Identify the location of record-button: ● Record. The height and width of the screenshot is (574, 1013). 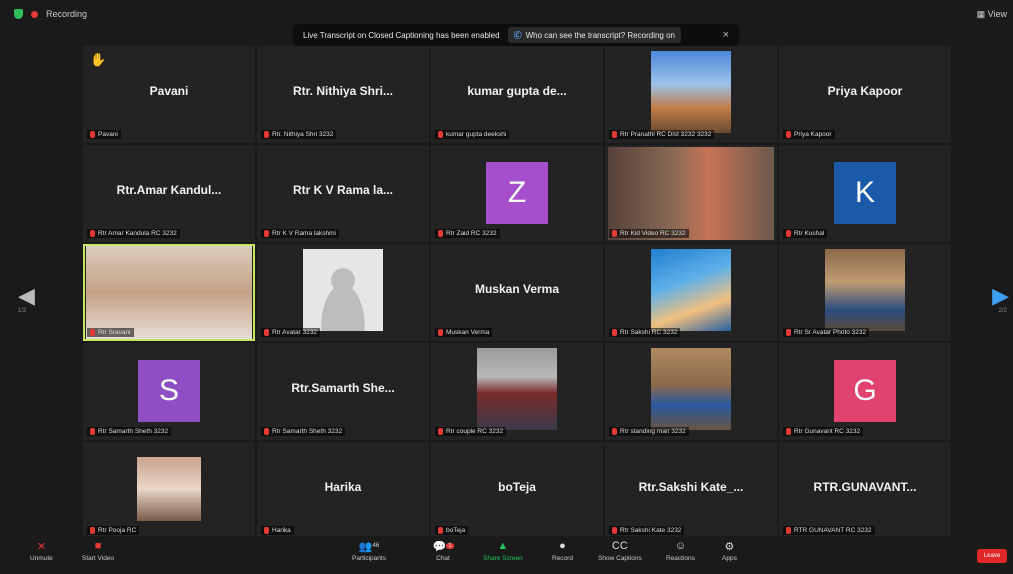
(562, 551).